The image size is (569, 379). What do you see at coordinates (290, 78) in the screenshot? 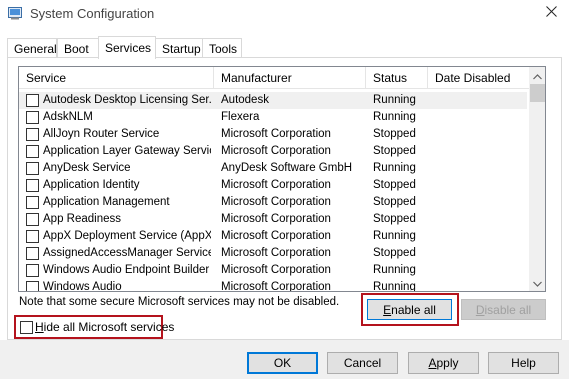
I see `column-header-manufacturer: Manufacturer` at bounding box center [290, 78].